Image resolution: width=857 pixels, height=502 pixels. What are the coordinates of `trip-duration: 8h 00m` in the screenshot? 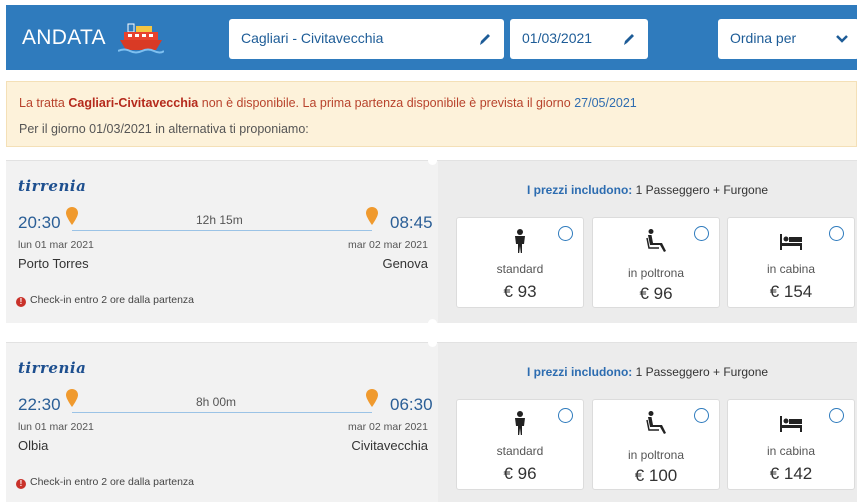 It's located at (216, 402).